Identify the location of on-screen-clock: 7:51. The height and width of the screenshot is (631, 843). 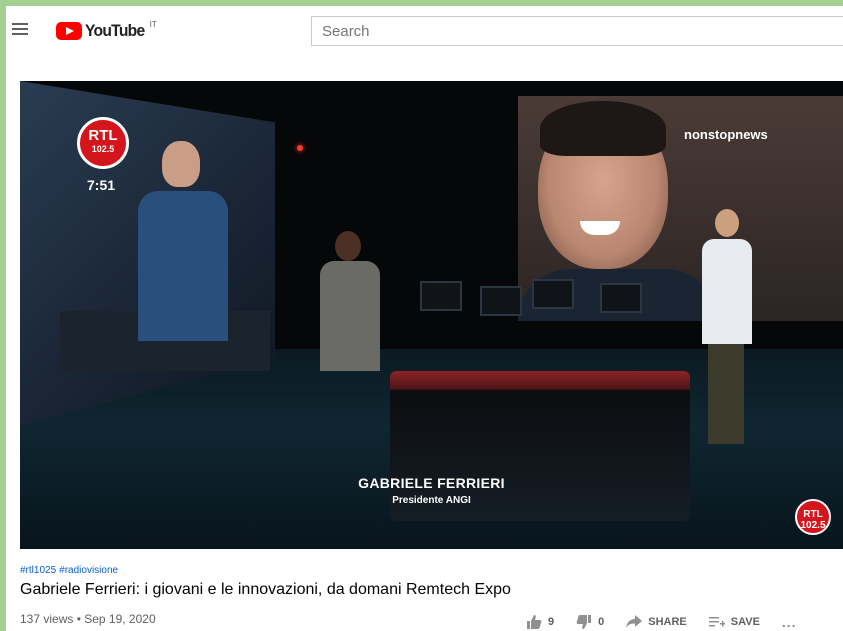
(101, 185).